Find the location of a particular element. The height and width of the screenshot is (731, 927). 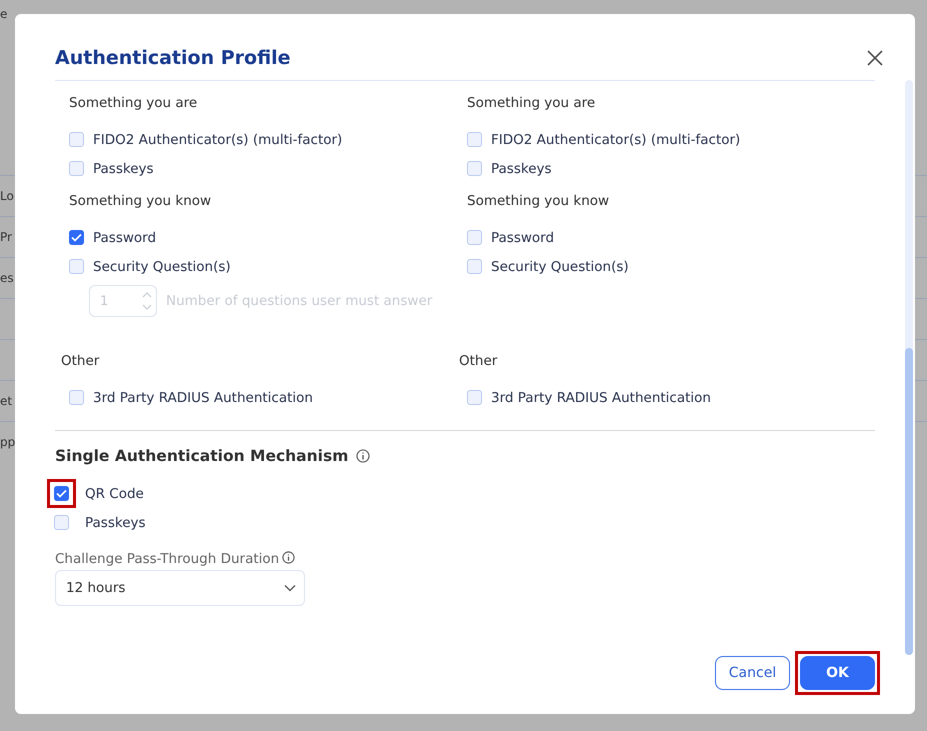

ok-button: OK is located at coordinates (837, 673).